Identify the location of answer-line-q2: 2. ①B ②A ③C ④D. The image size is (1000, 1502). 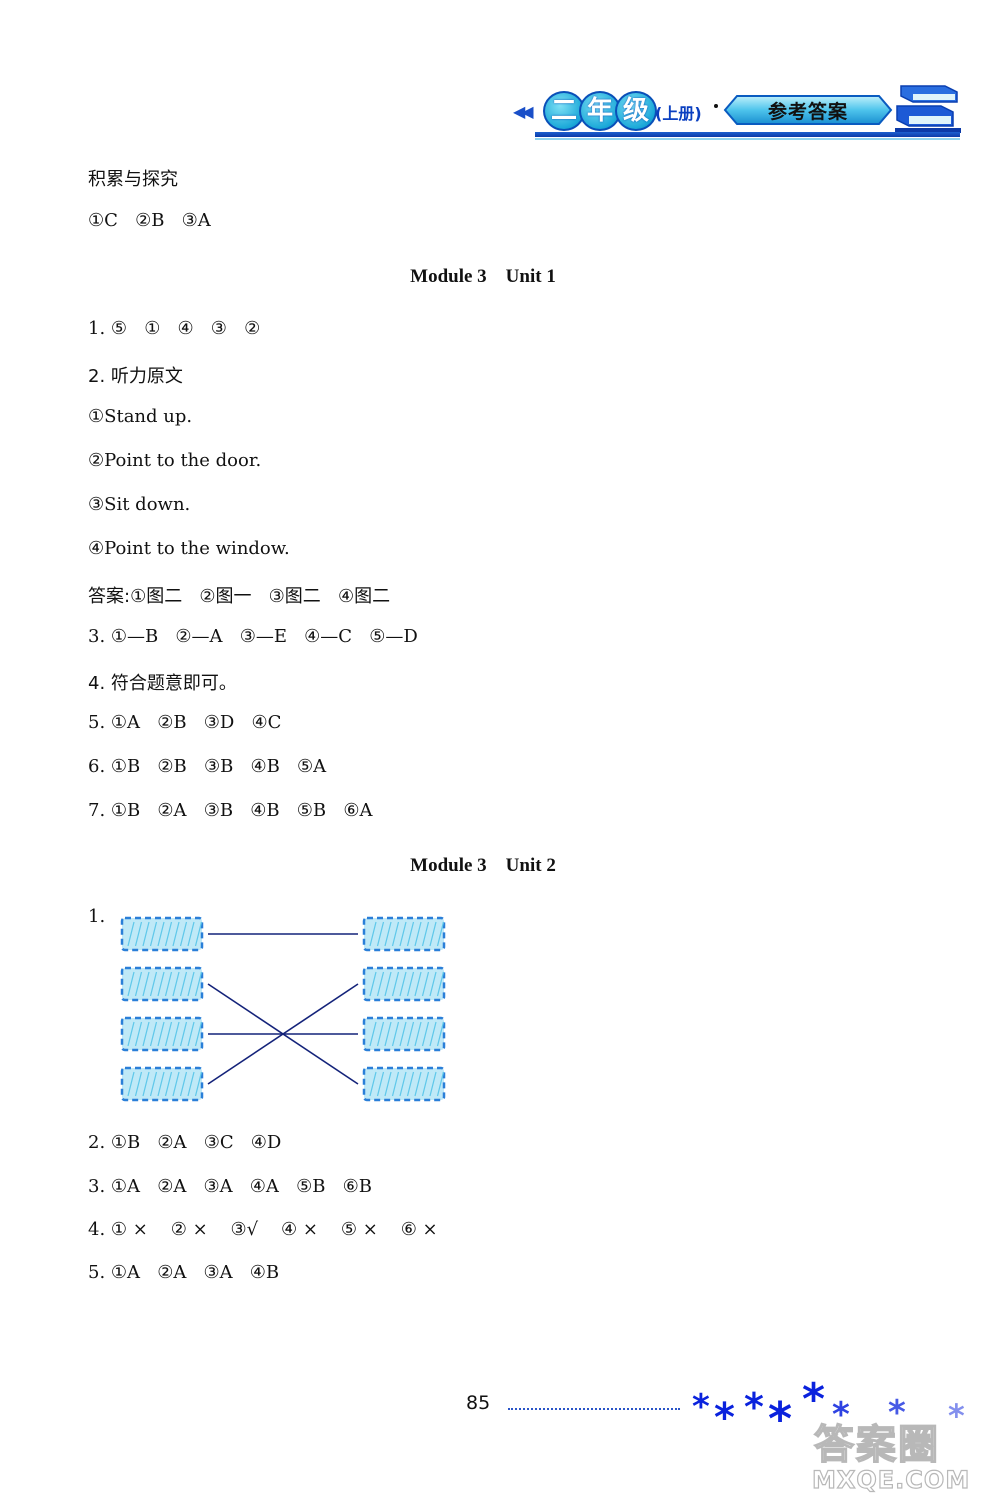
(185, 1142).